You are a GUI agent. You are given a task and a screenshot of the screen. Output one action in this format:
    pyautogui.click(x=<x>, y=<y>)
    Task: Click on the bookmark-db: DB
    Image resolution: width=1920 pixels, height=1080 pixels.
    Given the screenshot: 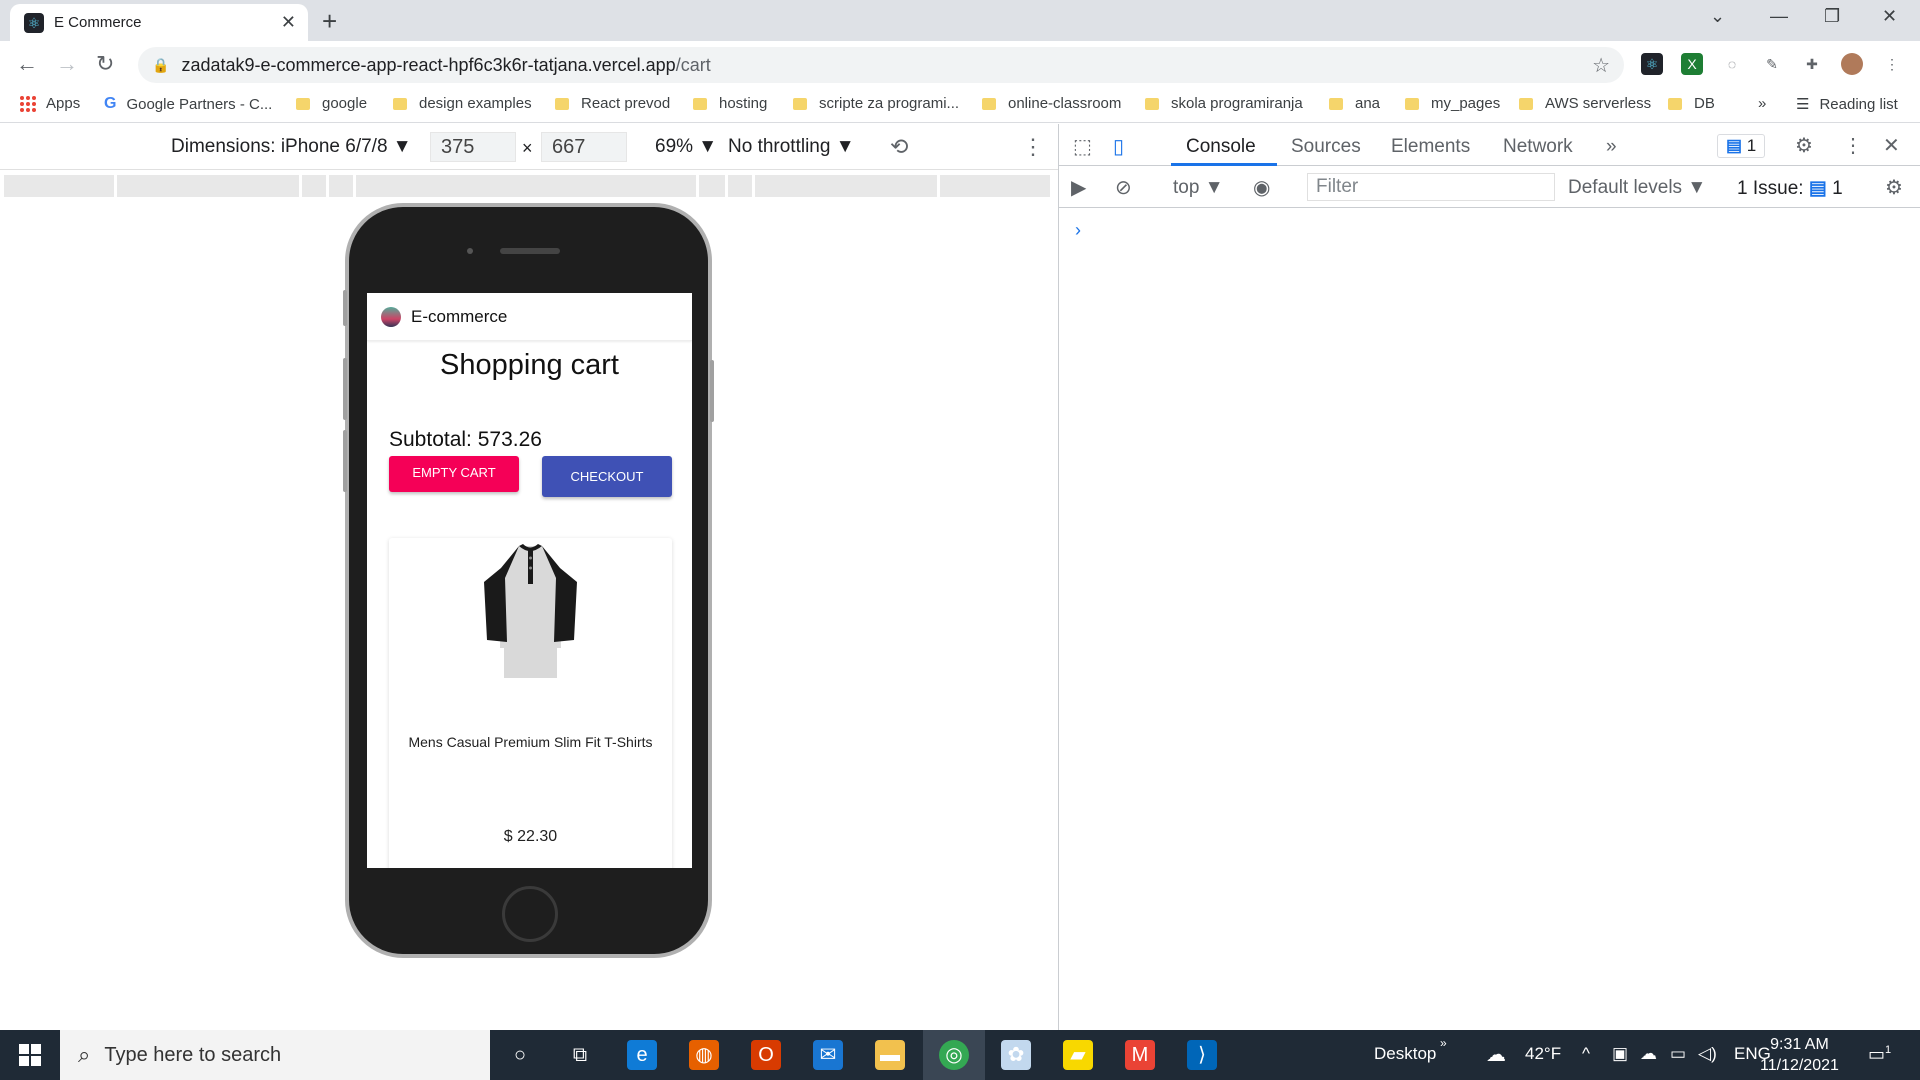 What is the action you would take?
    pyautogui.click(x=1691, y=103)
    